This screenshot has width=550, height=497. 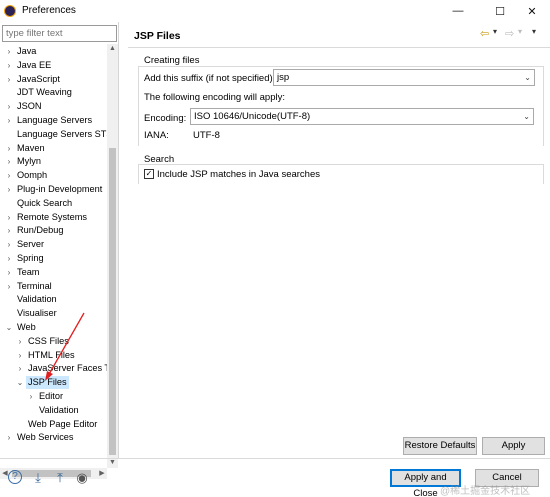 I want to click on sidebar-item-label: JavaServer Faces Tools, so click(x=67, y=368).